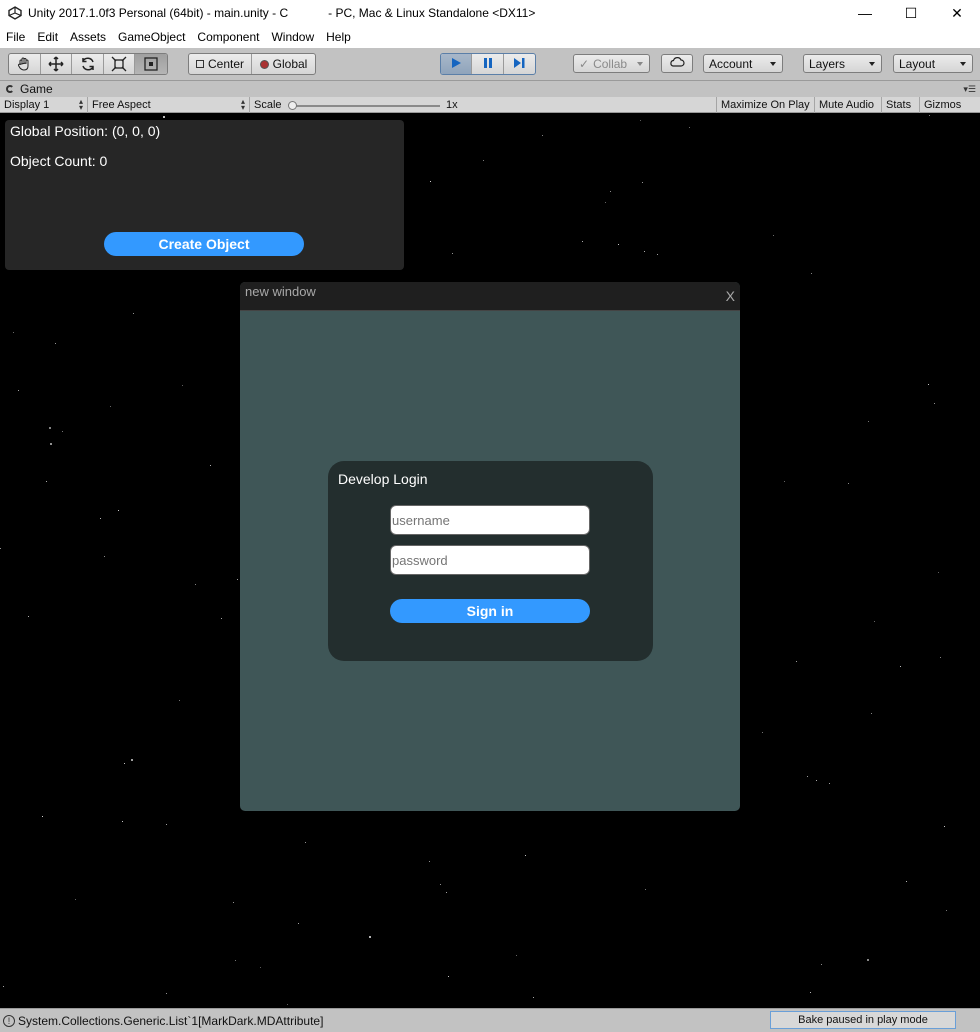 The height and width of the screenshot is (1032, 980). I want to click on new-window-title: new window, so click(280, 291).